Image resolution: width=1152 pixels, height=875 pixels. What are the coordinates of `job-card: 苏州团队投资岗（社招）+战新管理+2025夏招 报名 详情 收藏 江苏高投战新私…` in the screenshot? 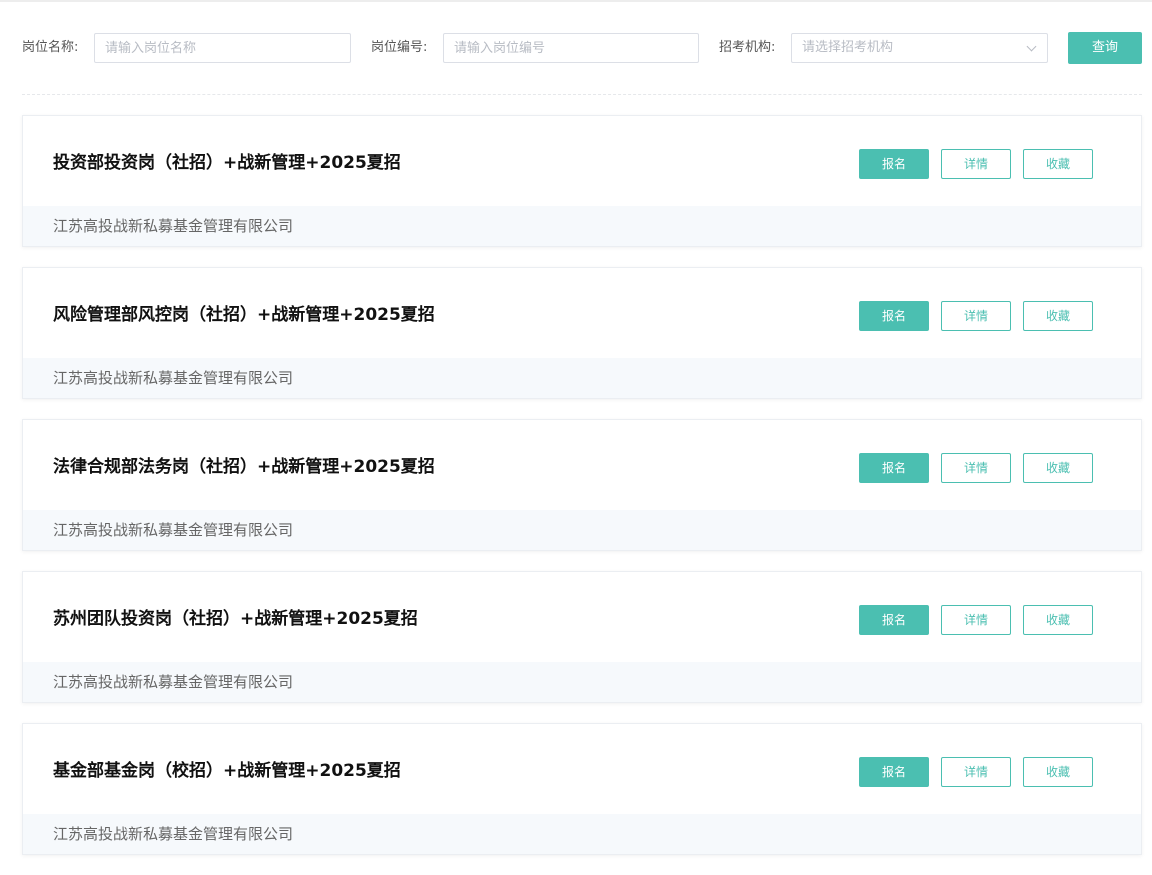 It's located at (582, 637).